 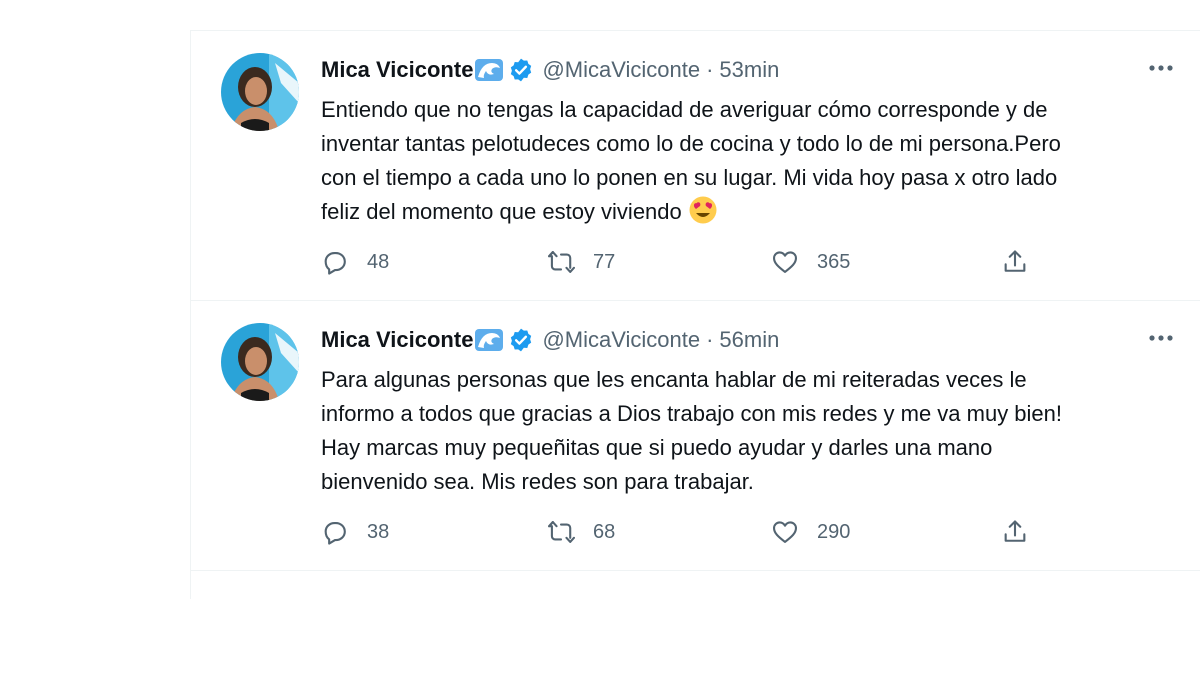 What do you see at coordinates (749, 70) in the screenshot?
I see `timestamp: 53min` at bounding box center [749, 70].